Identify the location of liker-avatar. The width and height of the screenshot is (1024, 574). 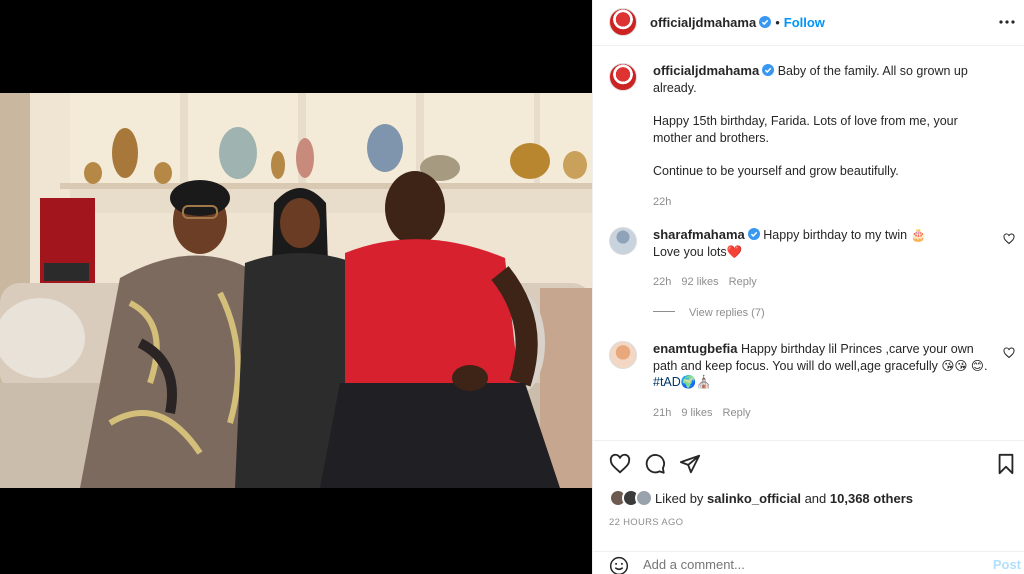
(644, 498).